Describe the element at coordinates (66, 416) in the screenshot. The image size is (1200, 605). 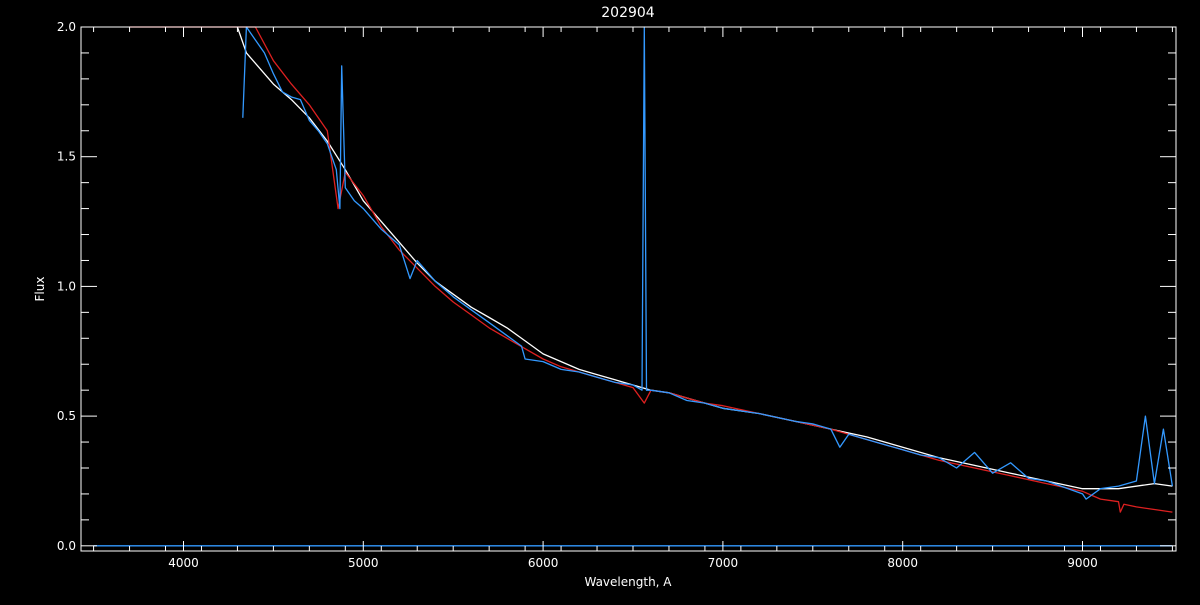
I see `y-tick-label: 0.5` at that location.